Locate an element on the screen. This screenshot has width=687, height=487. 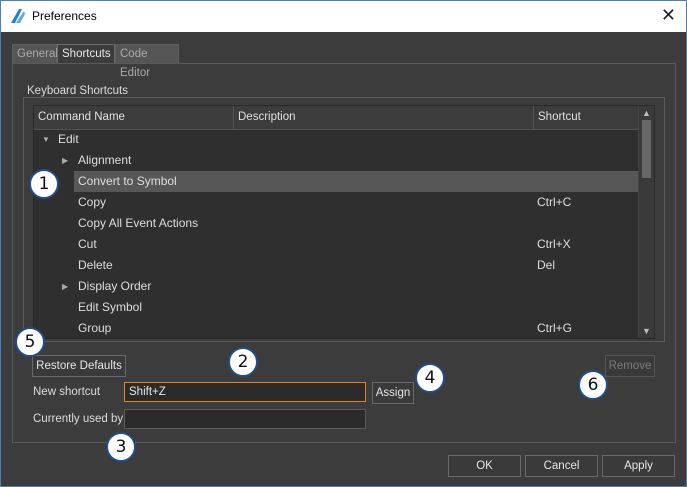
tree-row: Copy All Event Actions is located at coordinates (337, 223).